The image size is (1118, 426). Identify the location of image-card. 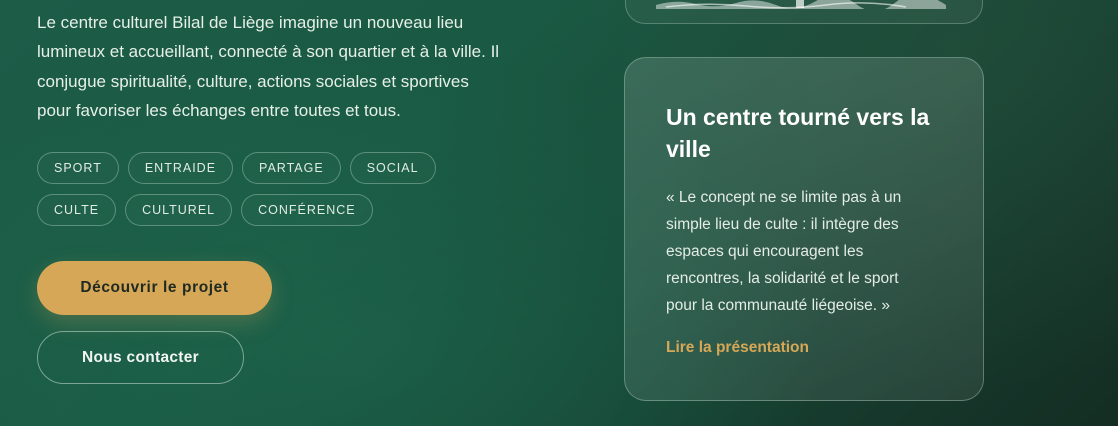
(804, 12).